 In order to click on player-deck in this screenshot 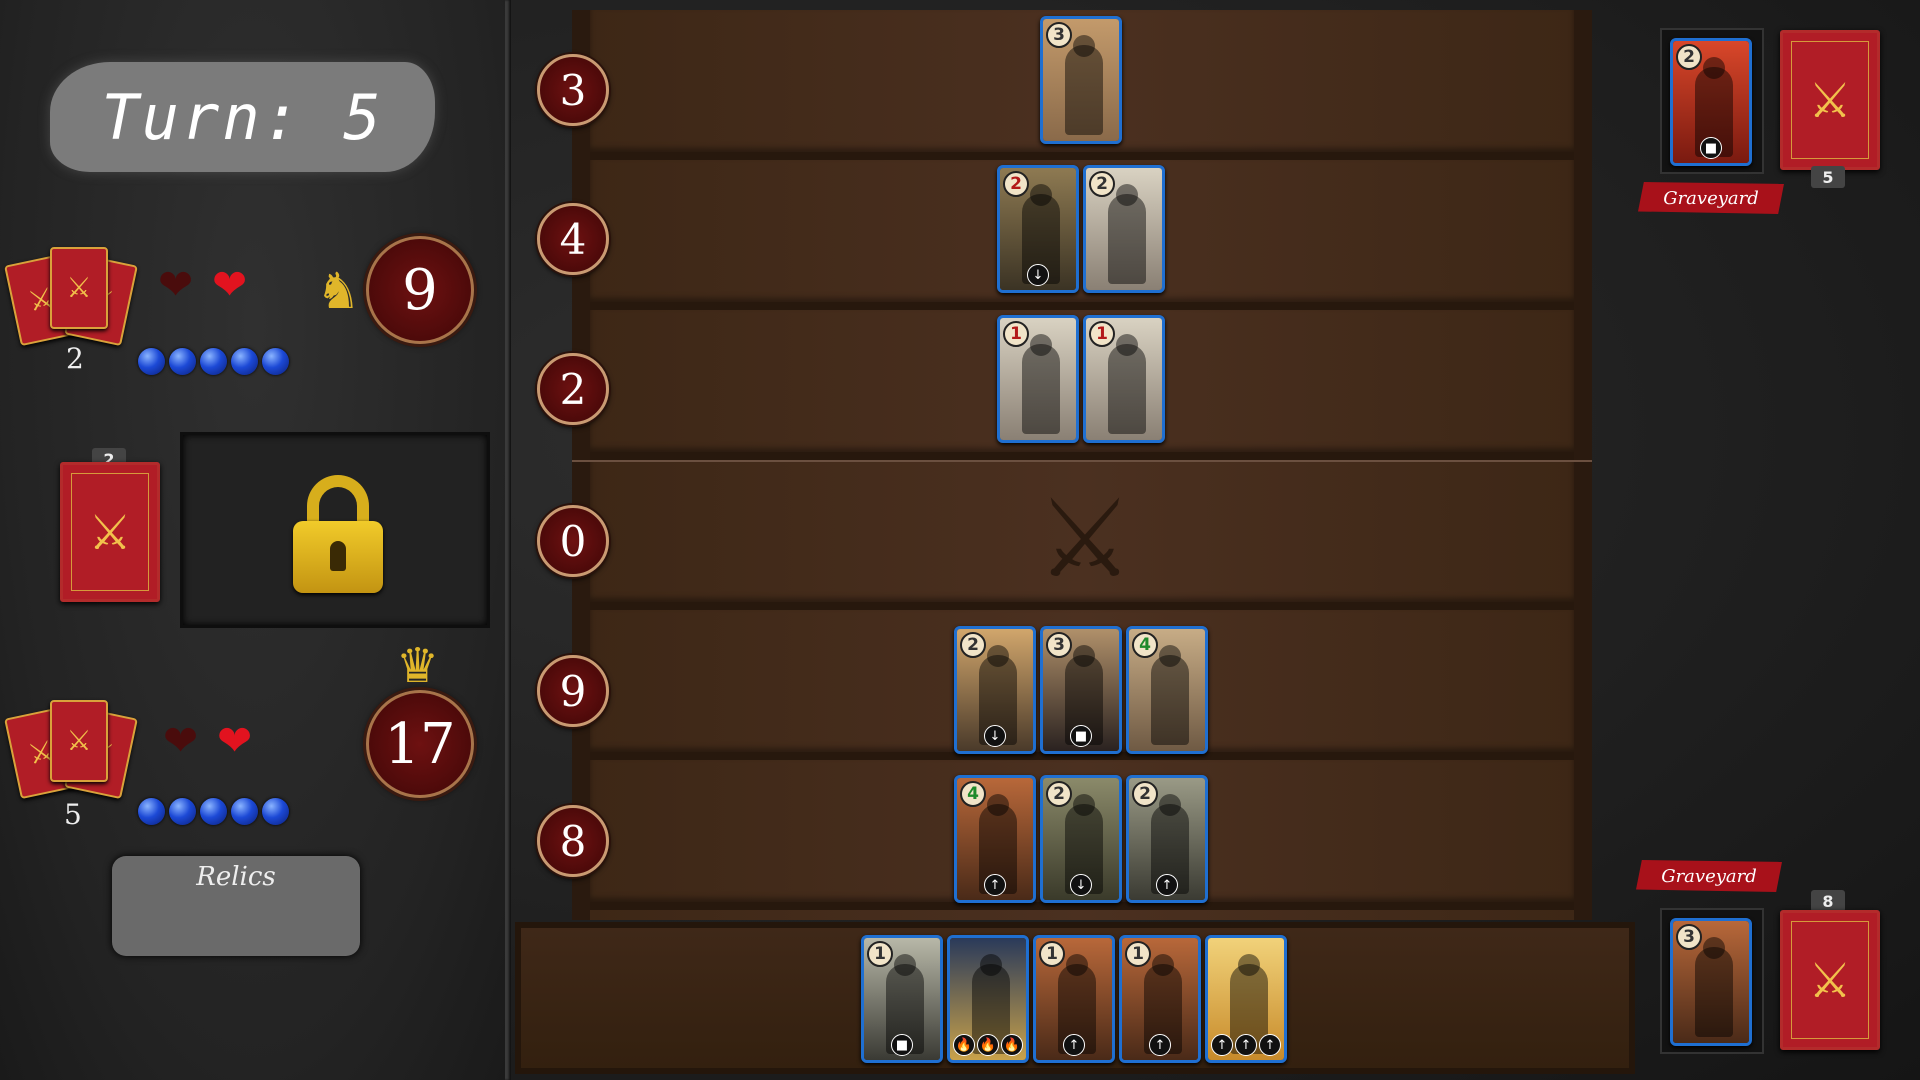, I will do `click(73, 749)`.